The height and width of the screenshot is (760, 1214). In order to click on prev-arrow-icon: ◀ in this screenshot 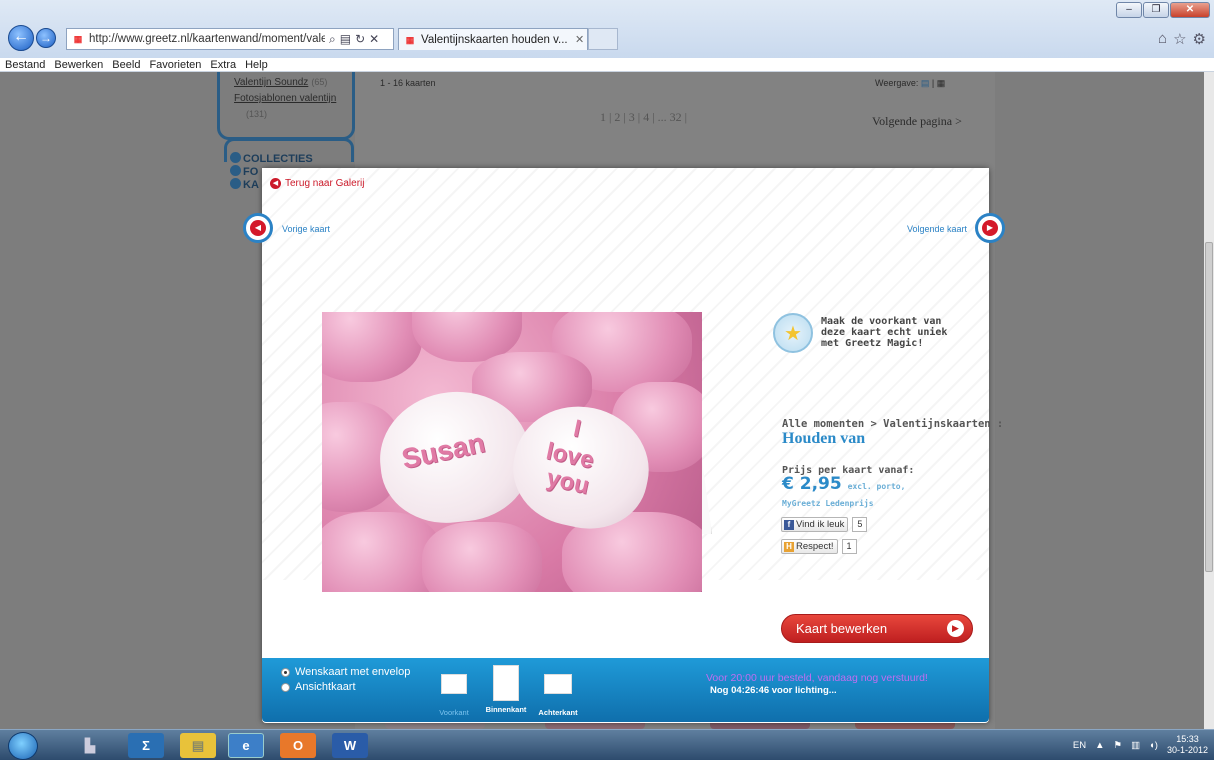, I will do `click(258, 228)`.